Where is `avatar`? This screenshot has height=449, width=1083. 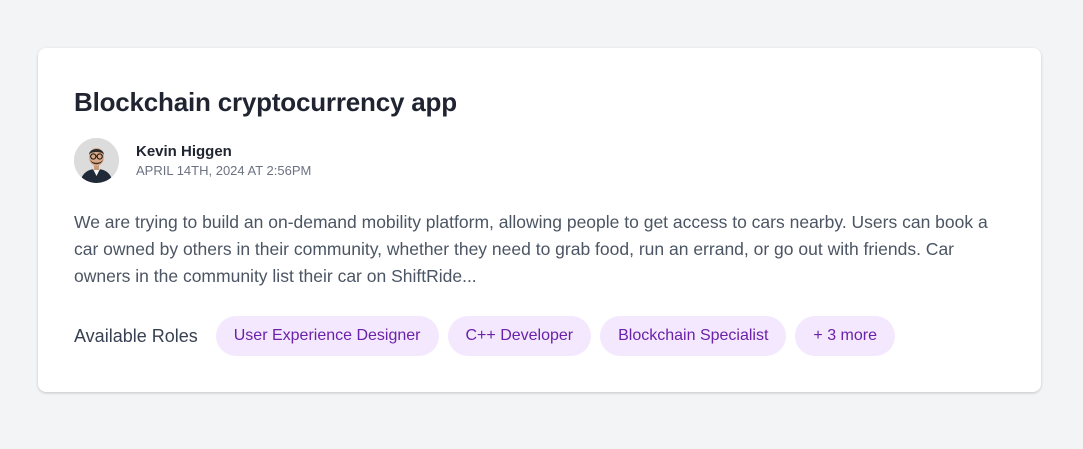
avatar is located at coordinates (96, 160).